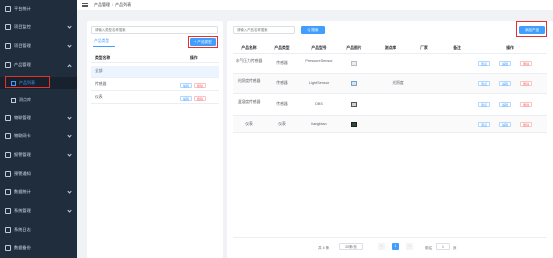 The image size is (553, 258). Describe the element at coordinates (395, 246) in the screenshot. I see `page-1-button: 1` at that location.